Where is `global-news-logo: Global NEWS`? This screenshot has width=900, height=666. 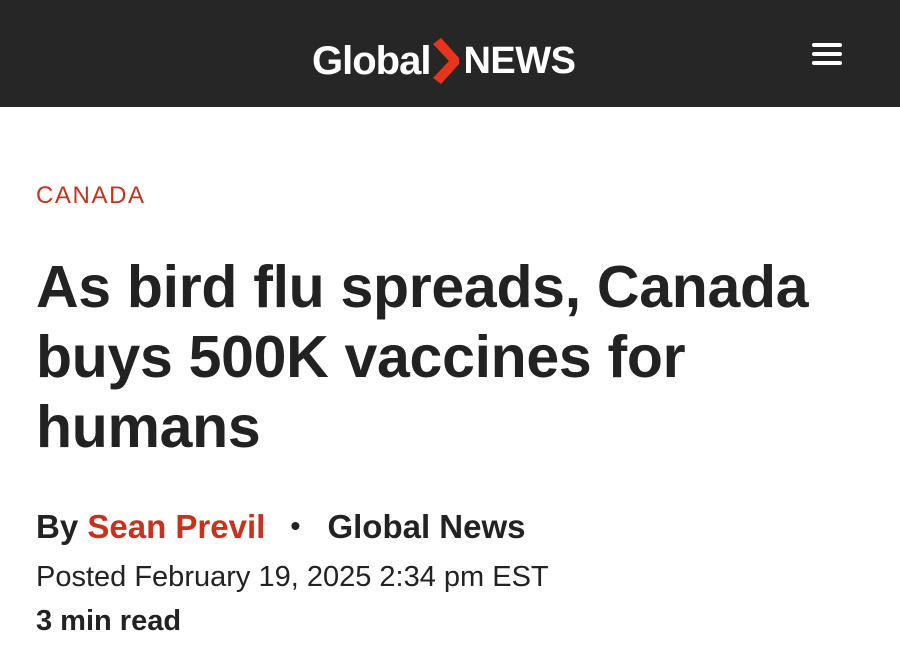 global-news-logo: Global NEWS is located at coordinates (444, 61).